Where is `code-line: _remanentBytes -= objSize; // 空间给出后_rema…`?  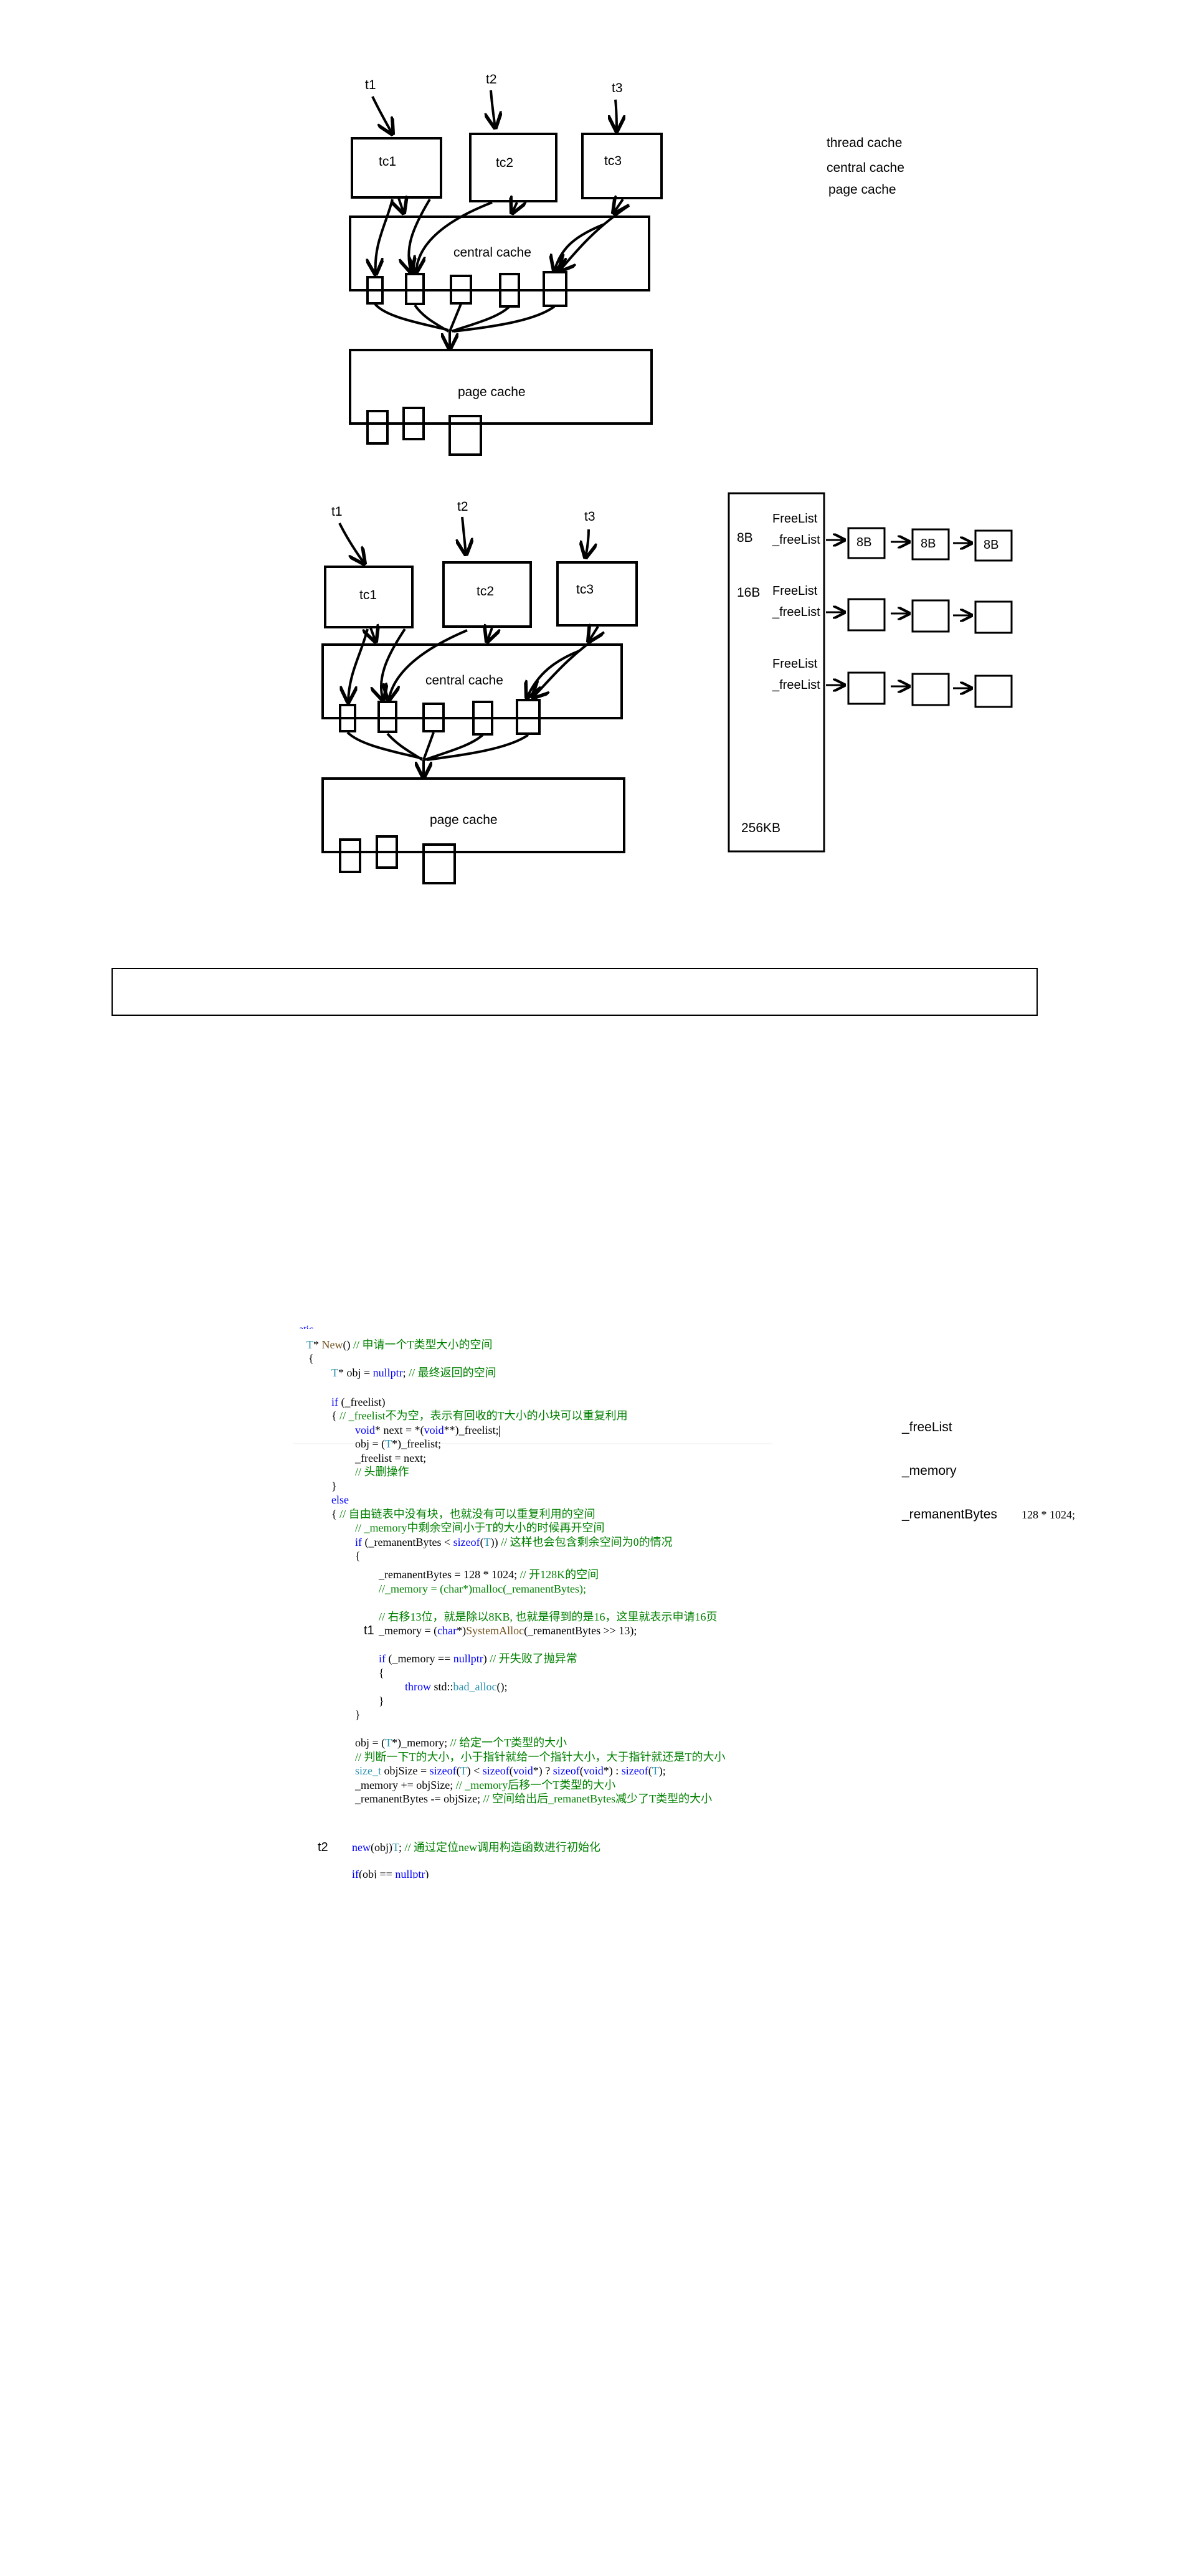
code-line: _remanentBytes -= objSize; // 空间给出后_rema… is located at coordinates (534, 1799).